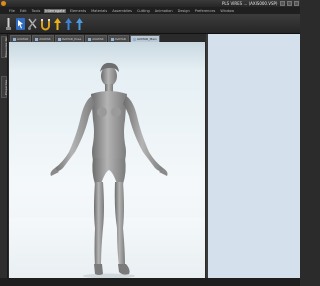 This screenshot has width=320, height=286. I want to click on tab-label: AVATAR_Main, so click(146, 39).